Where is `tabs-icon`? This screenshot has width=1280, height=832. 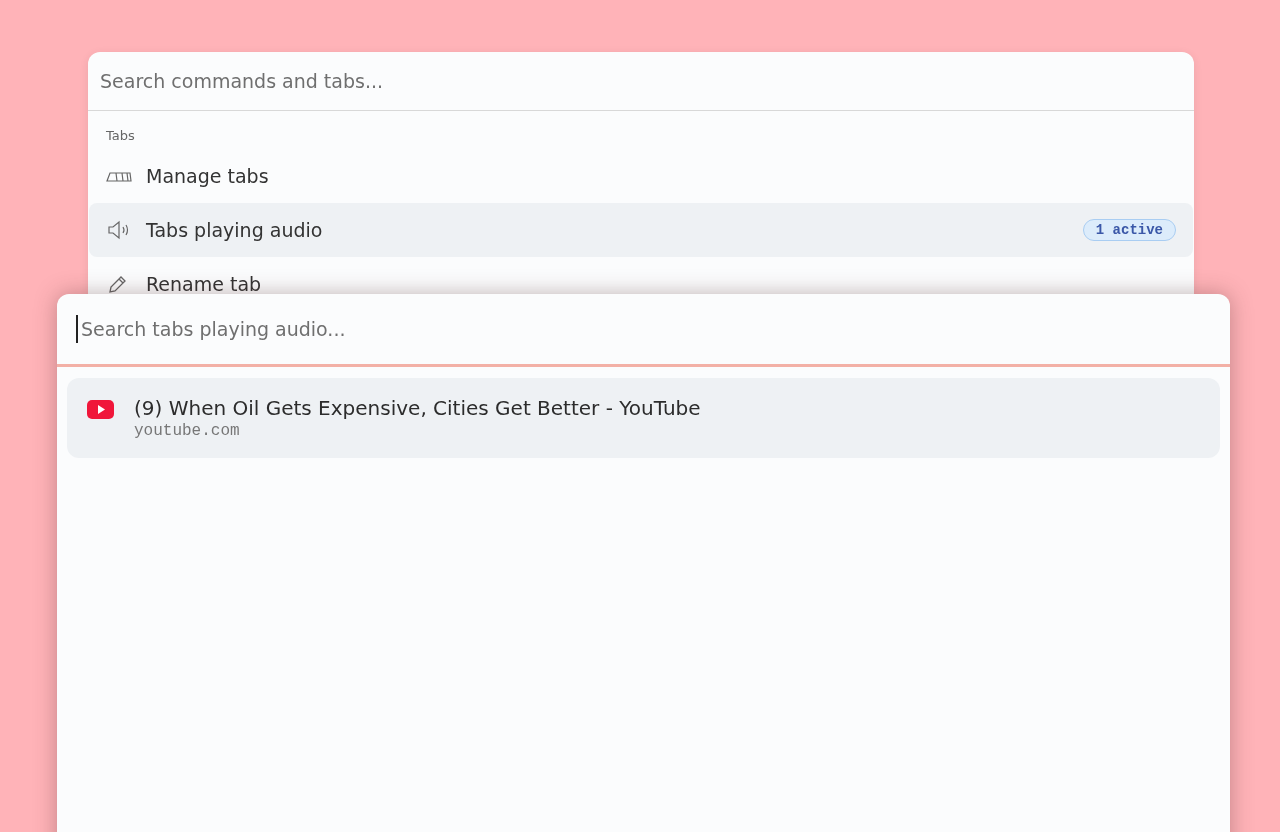 tabs-icon is located at coordinates (119, 176).